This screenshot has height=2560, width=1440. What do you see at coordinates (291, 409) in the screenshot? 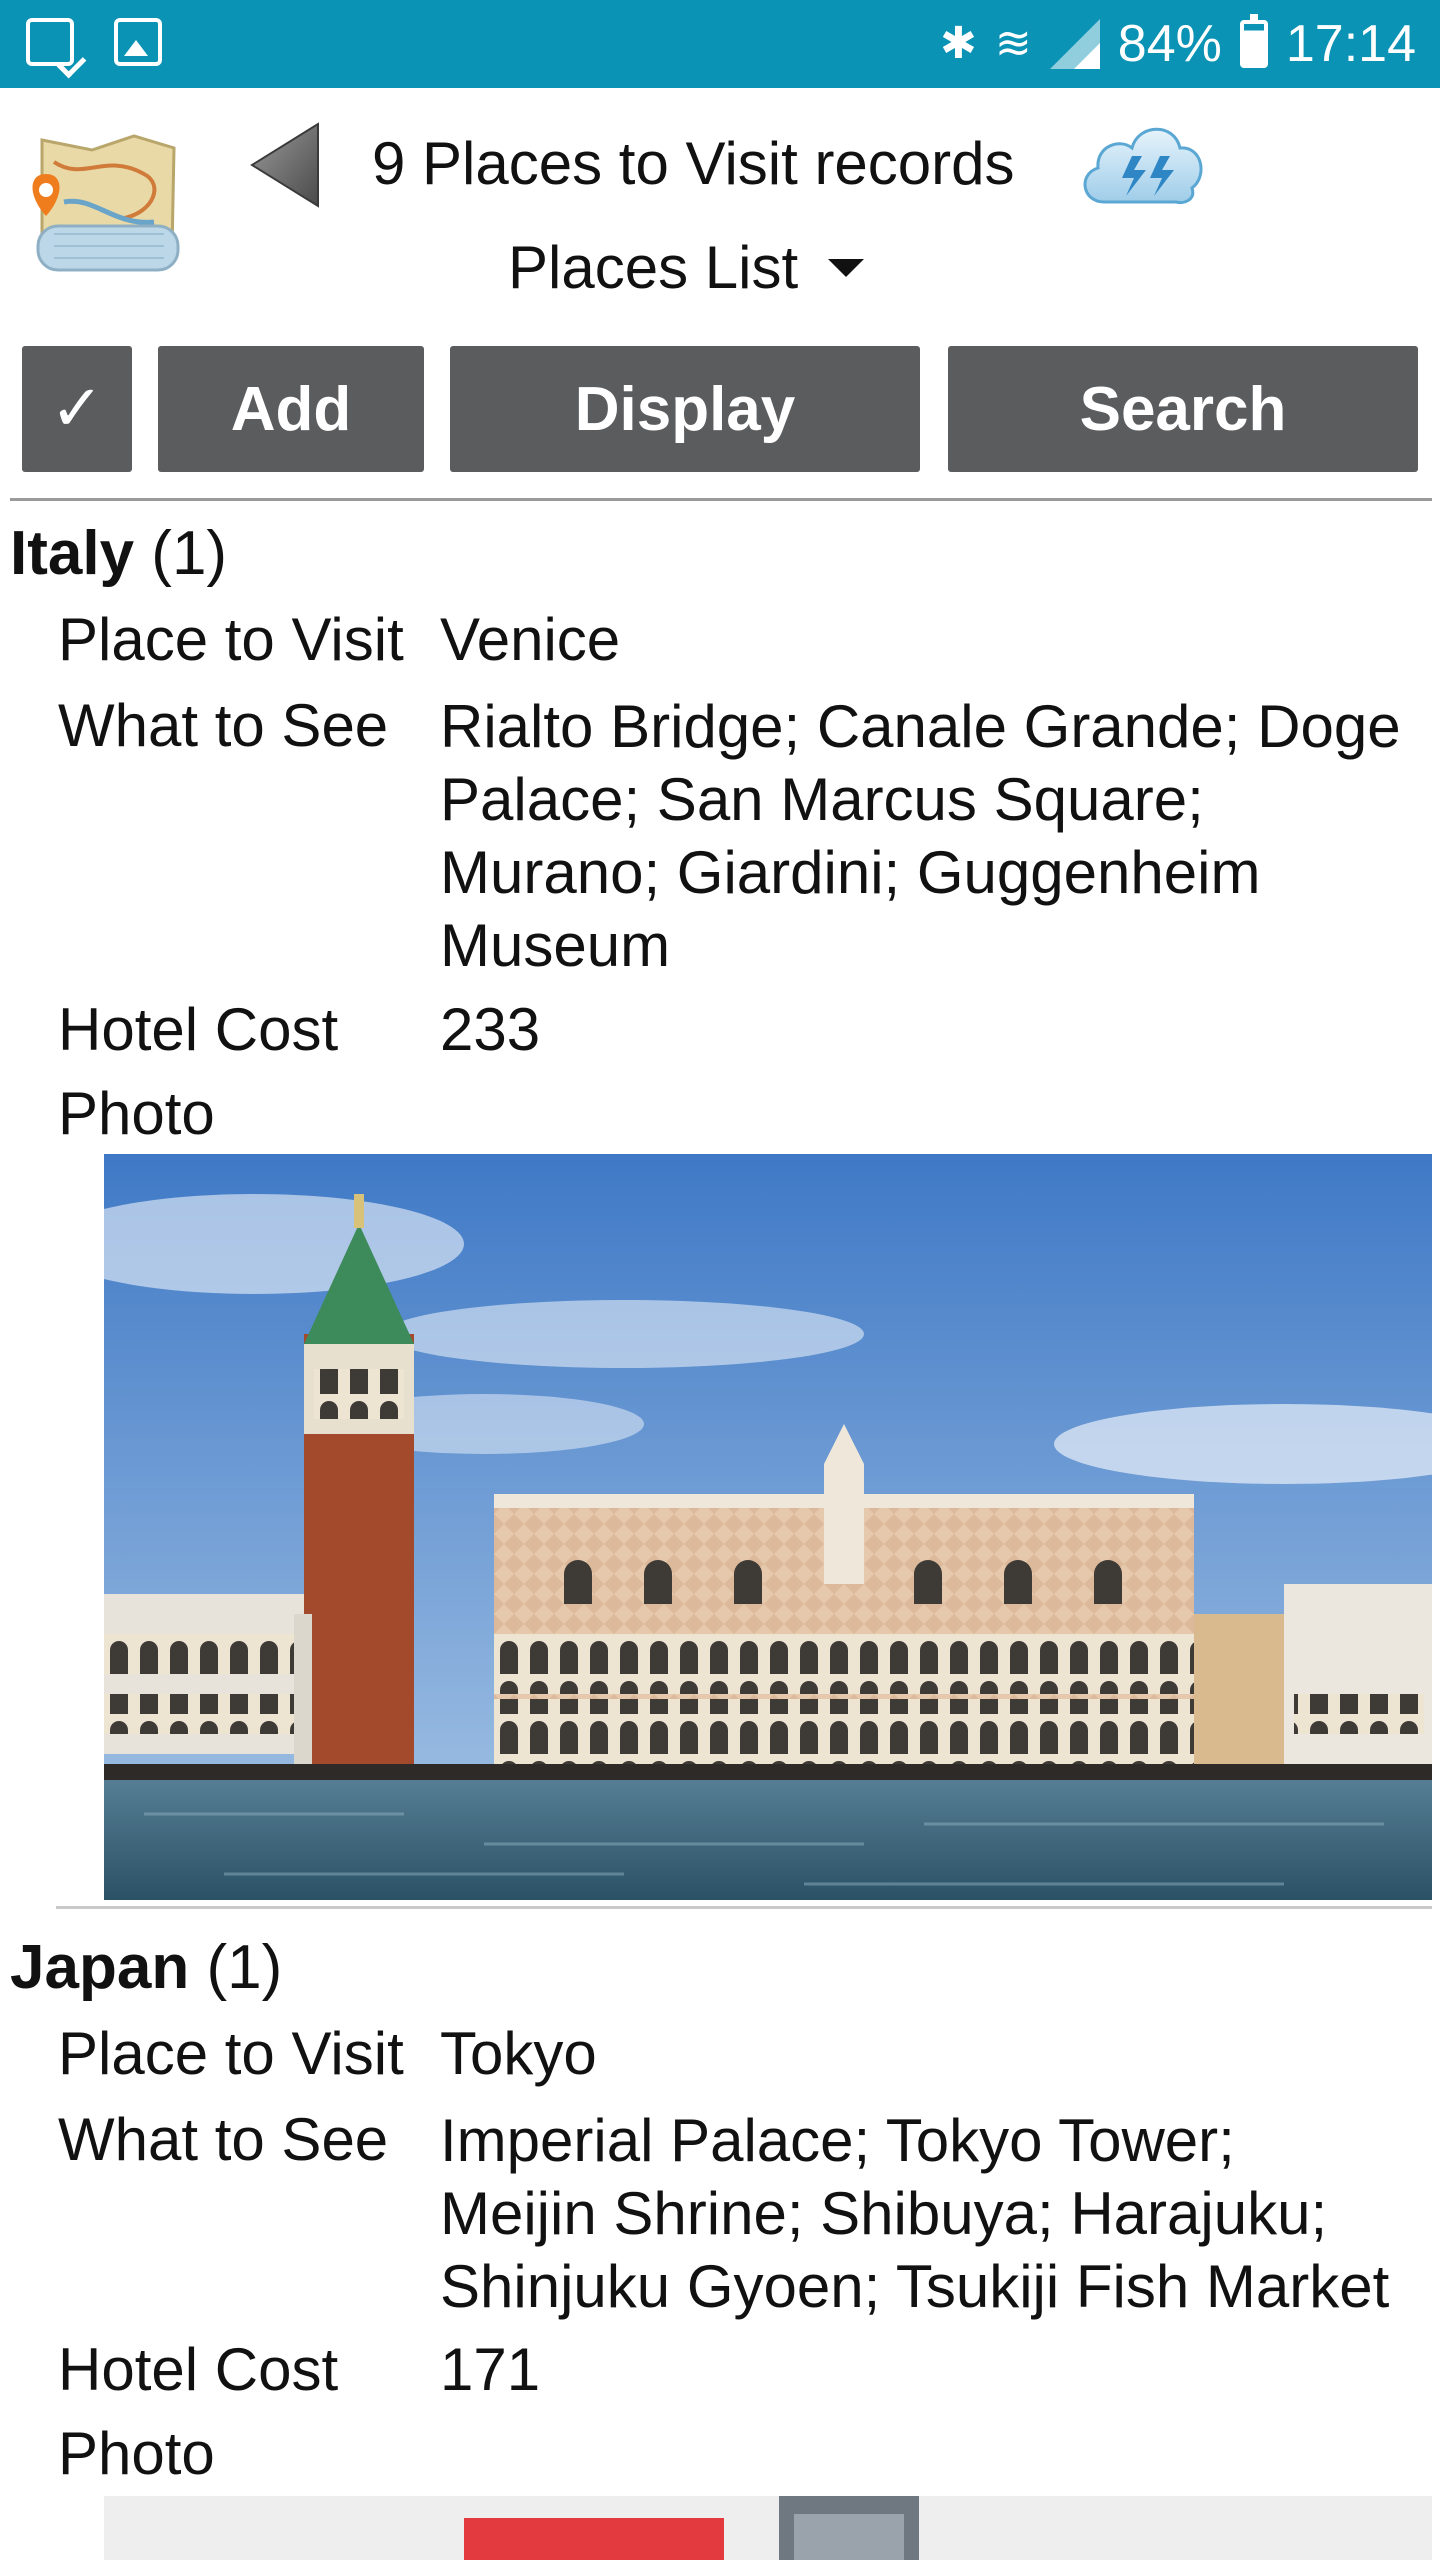
I see `add-button: Add` at bounding box center [291, 409].